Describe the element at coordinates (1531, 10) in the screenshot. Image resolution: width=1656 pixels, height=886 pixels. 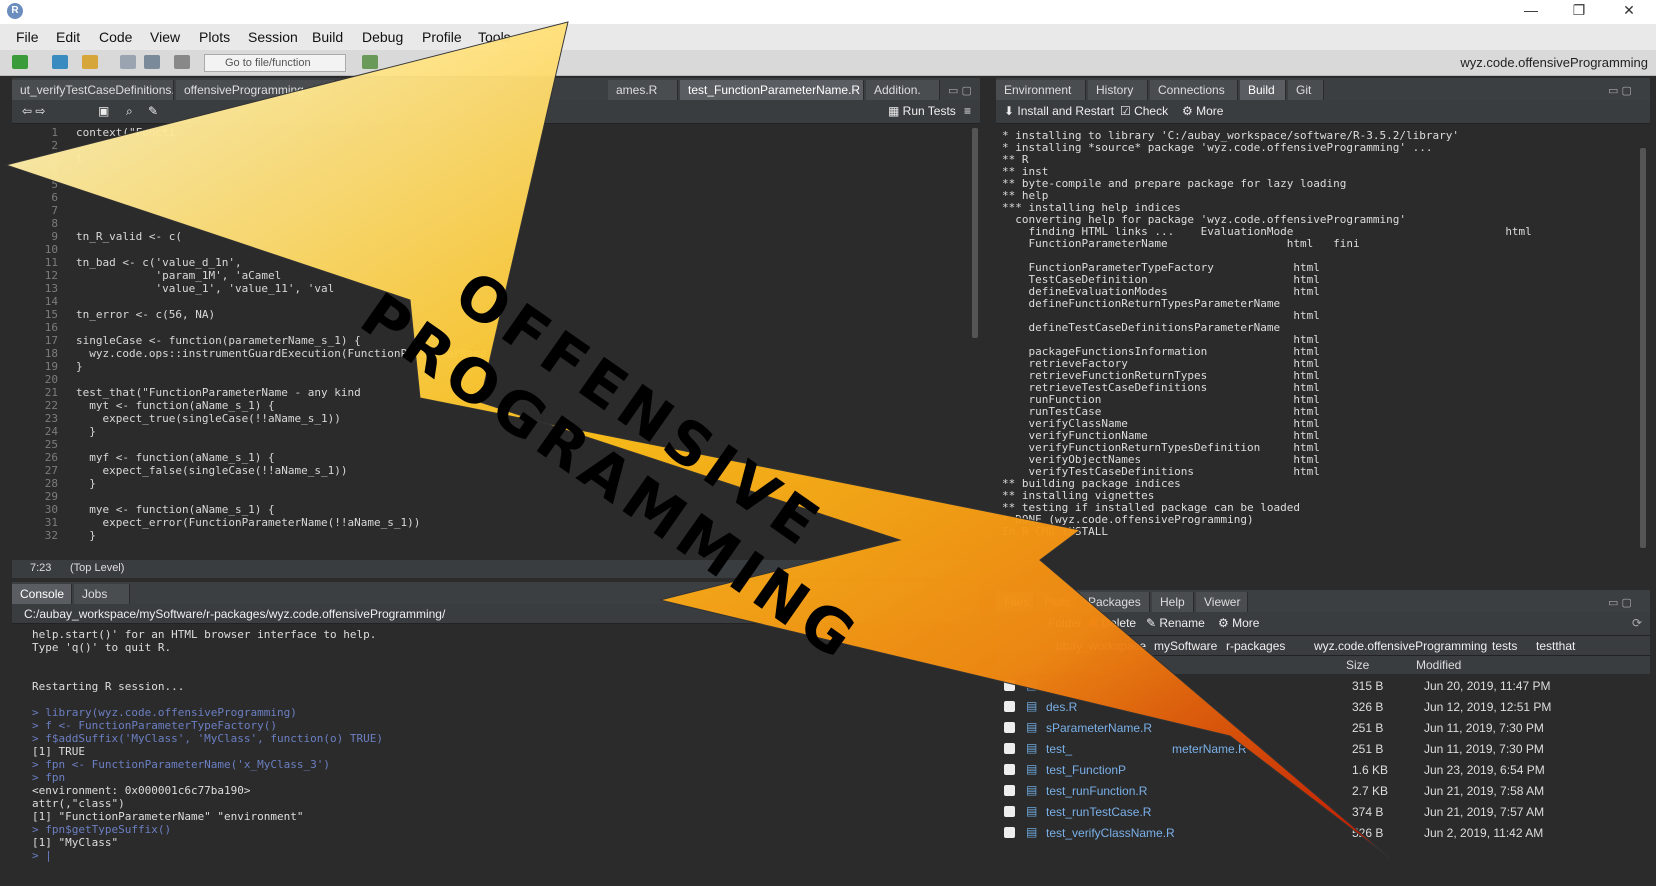
I see `minimize-button: —` at that location.